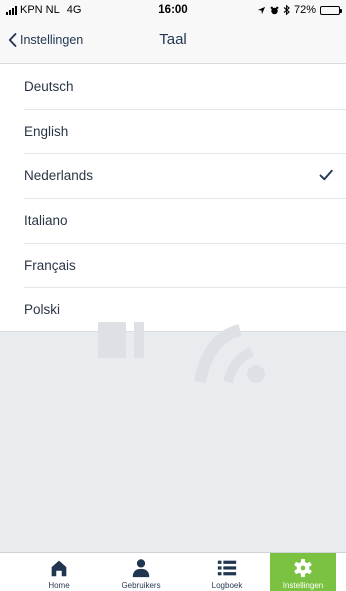 This screenshot has height=591, width=346. I want to click on tab-logboek: Logboek, so click(227, 572).